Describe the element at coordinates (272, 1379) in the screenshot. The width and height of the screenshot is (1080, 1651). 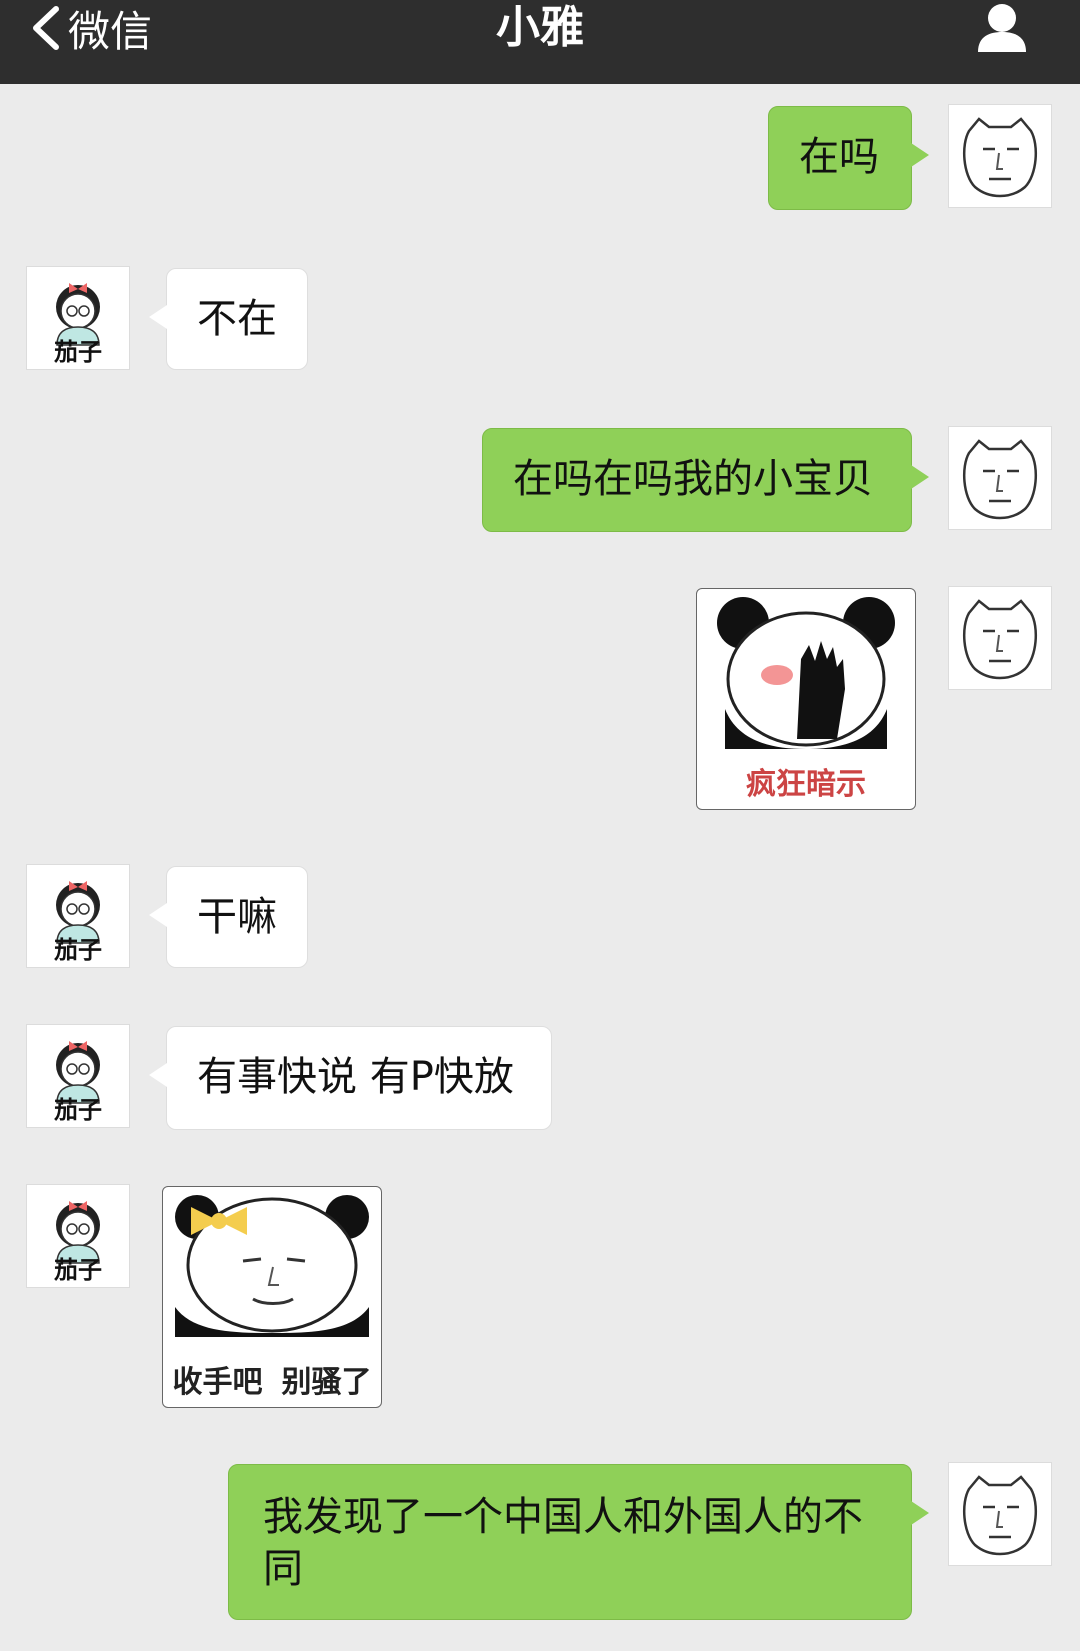
I see `sticker-caption: 收手吧 别骚了` at that location.